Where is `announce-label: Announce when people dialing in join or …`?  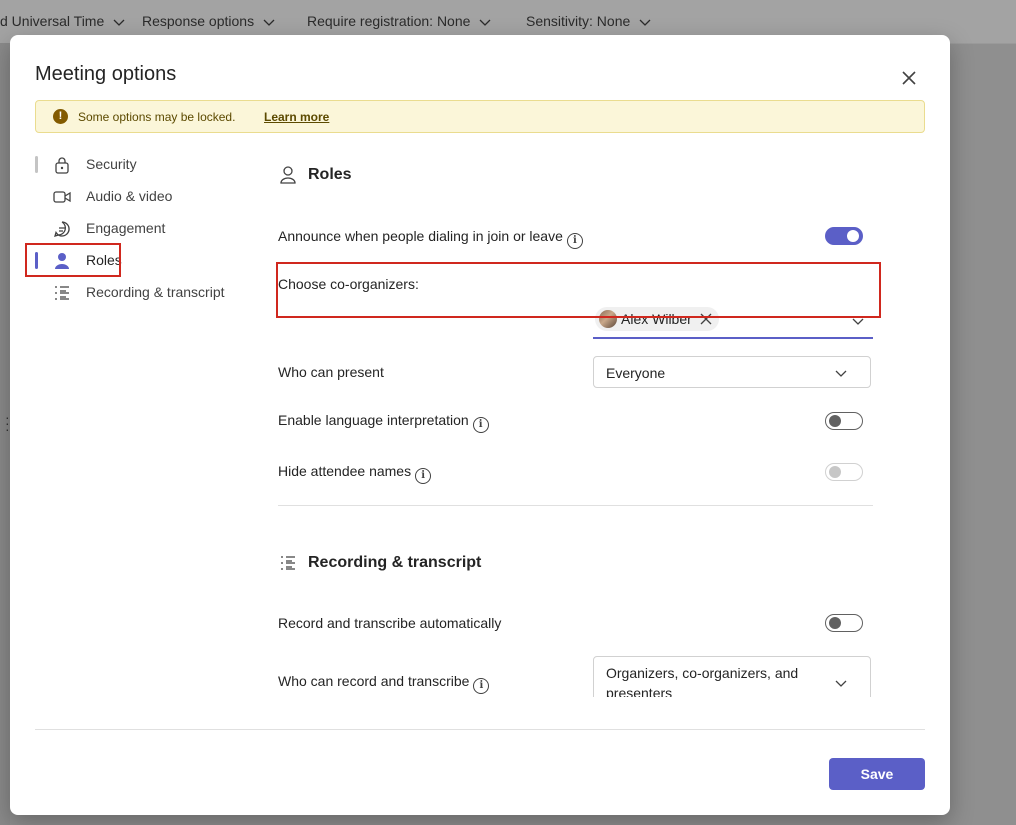
announce-label: Announce when people dialing in join or … is located at coordinates (430, 238).